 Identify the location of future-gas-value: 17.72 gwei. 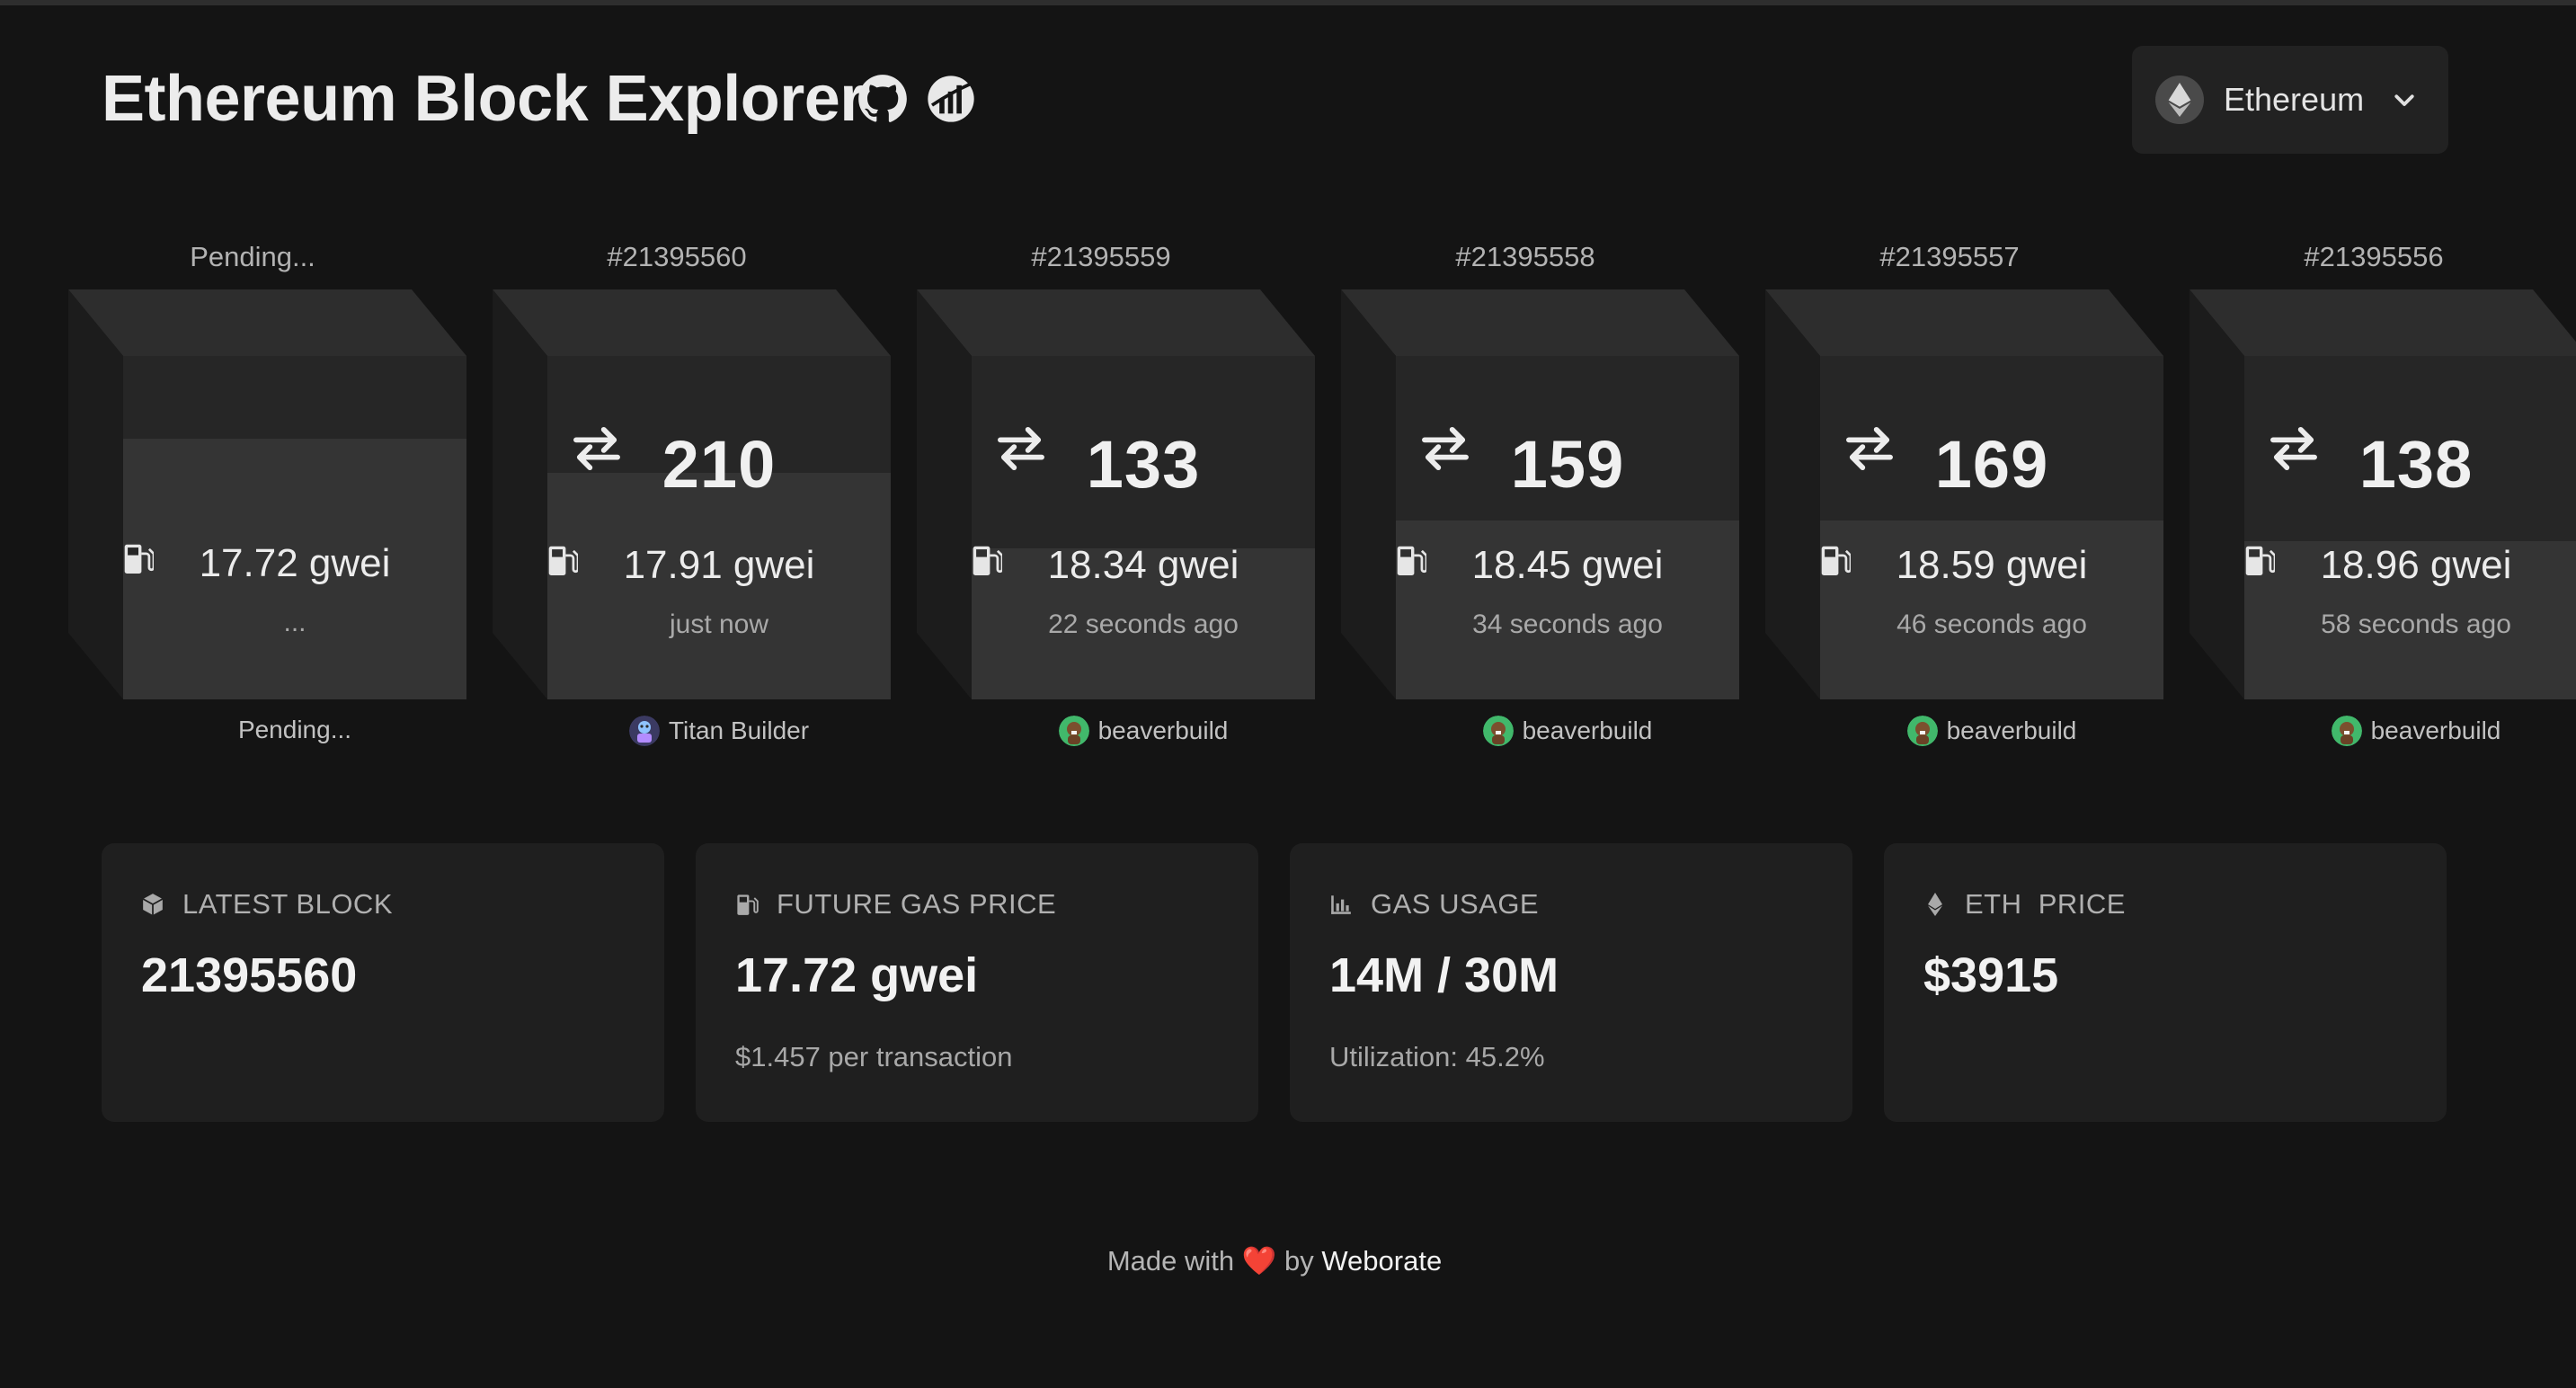
(857, 975).